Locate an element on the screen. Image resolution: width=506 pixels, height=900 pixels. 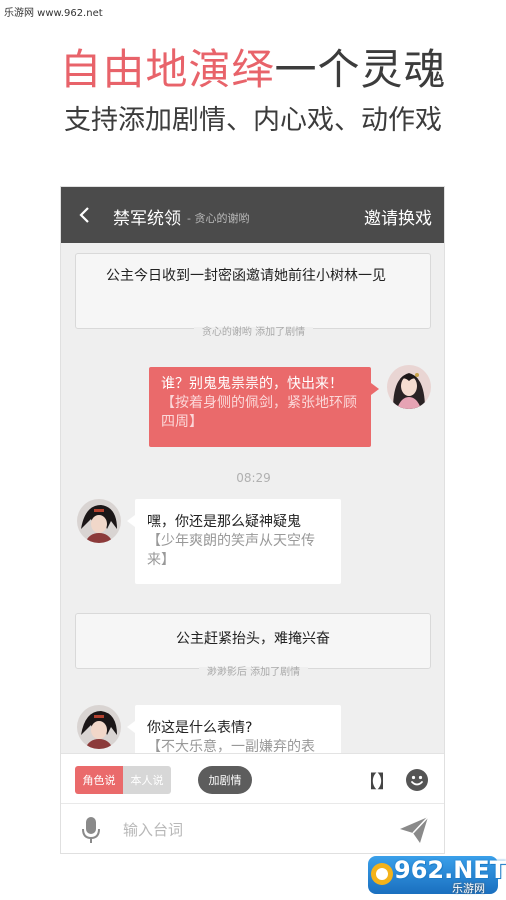
message-speech: 谁？别鬼鬼祟祟的，快出来！ is located at coordinates (252, 384).